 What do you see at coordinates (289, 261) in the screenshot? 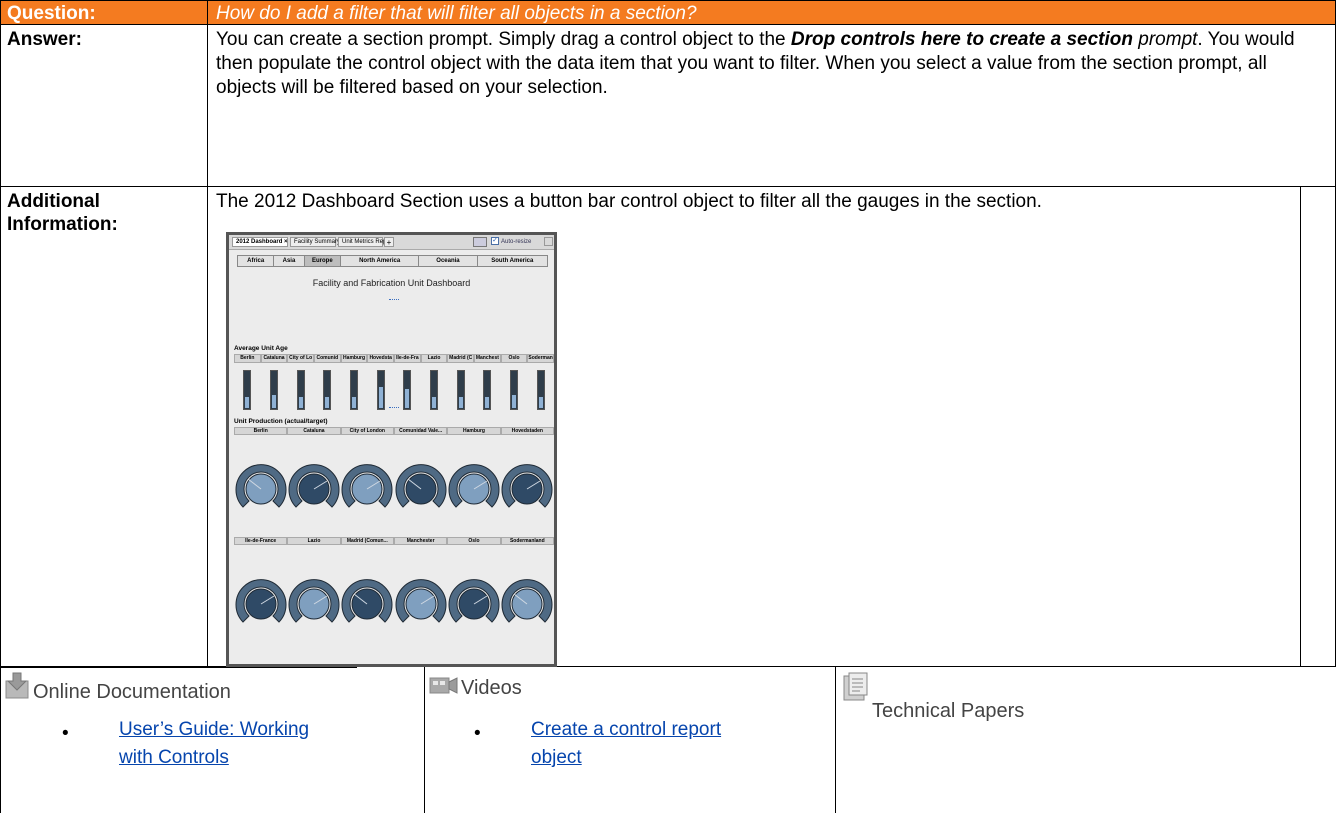
I see `region-button: Asia` at bounding box center [289, 261].